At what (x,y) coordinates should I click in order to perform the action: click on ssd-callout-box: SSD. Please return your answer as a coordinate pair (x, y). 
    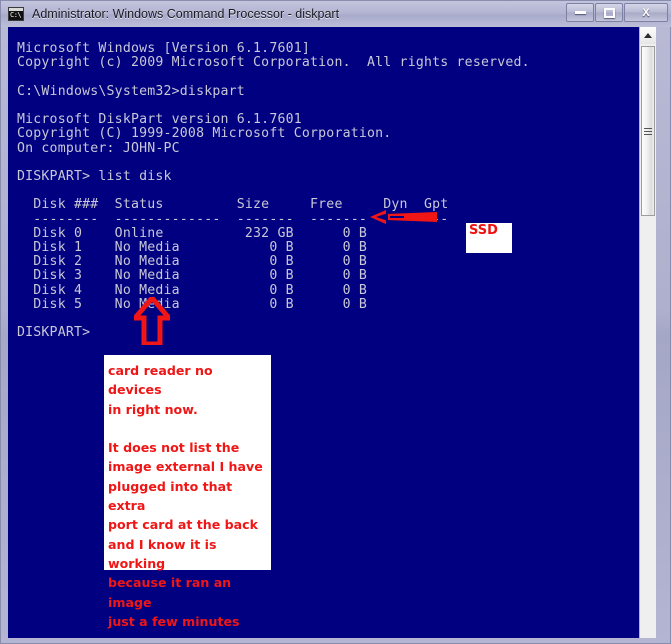
    Looking at the image, I should click on (489, 238).